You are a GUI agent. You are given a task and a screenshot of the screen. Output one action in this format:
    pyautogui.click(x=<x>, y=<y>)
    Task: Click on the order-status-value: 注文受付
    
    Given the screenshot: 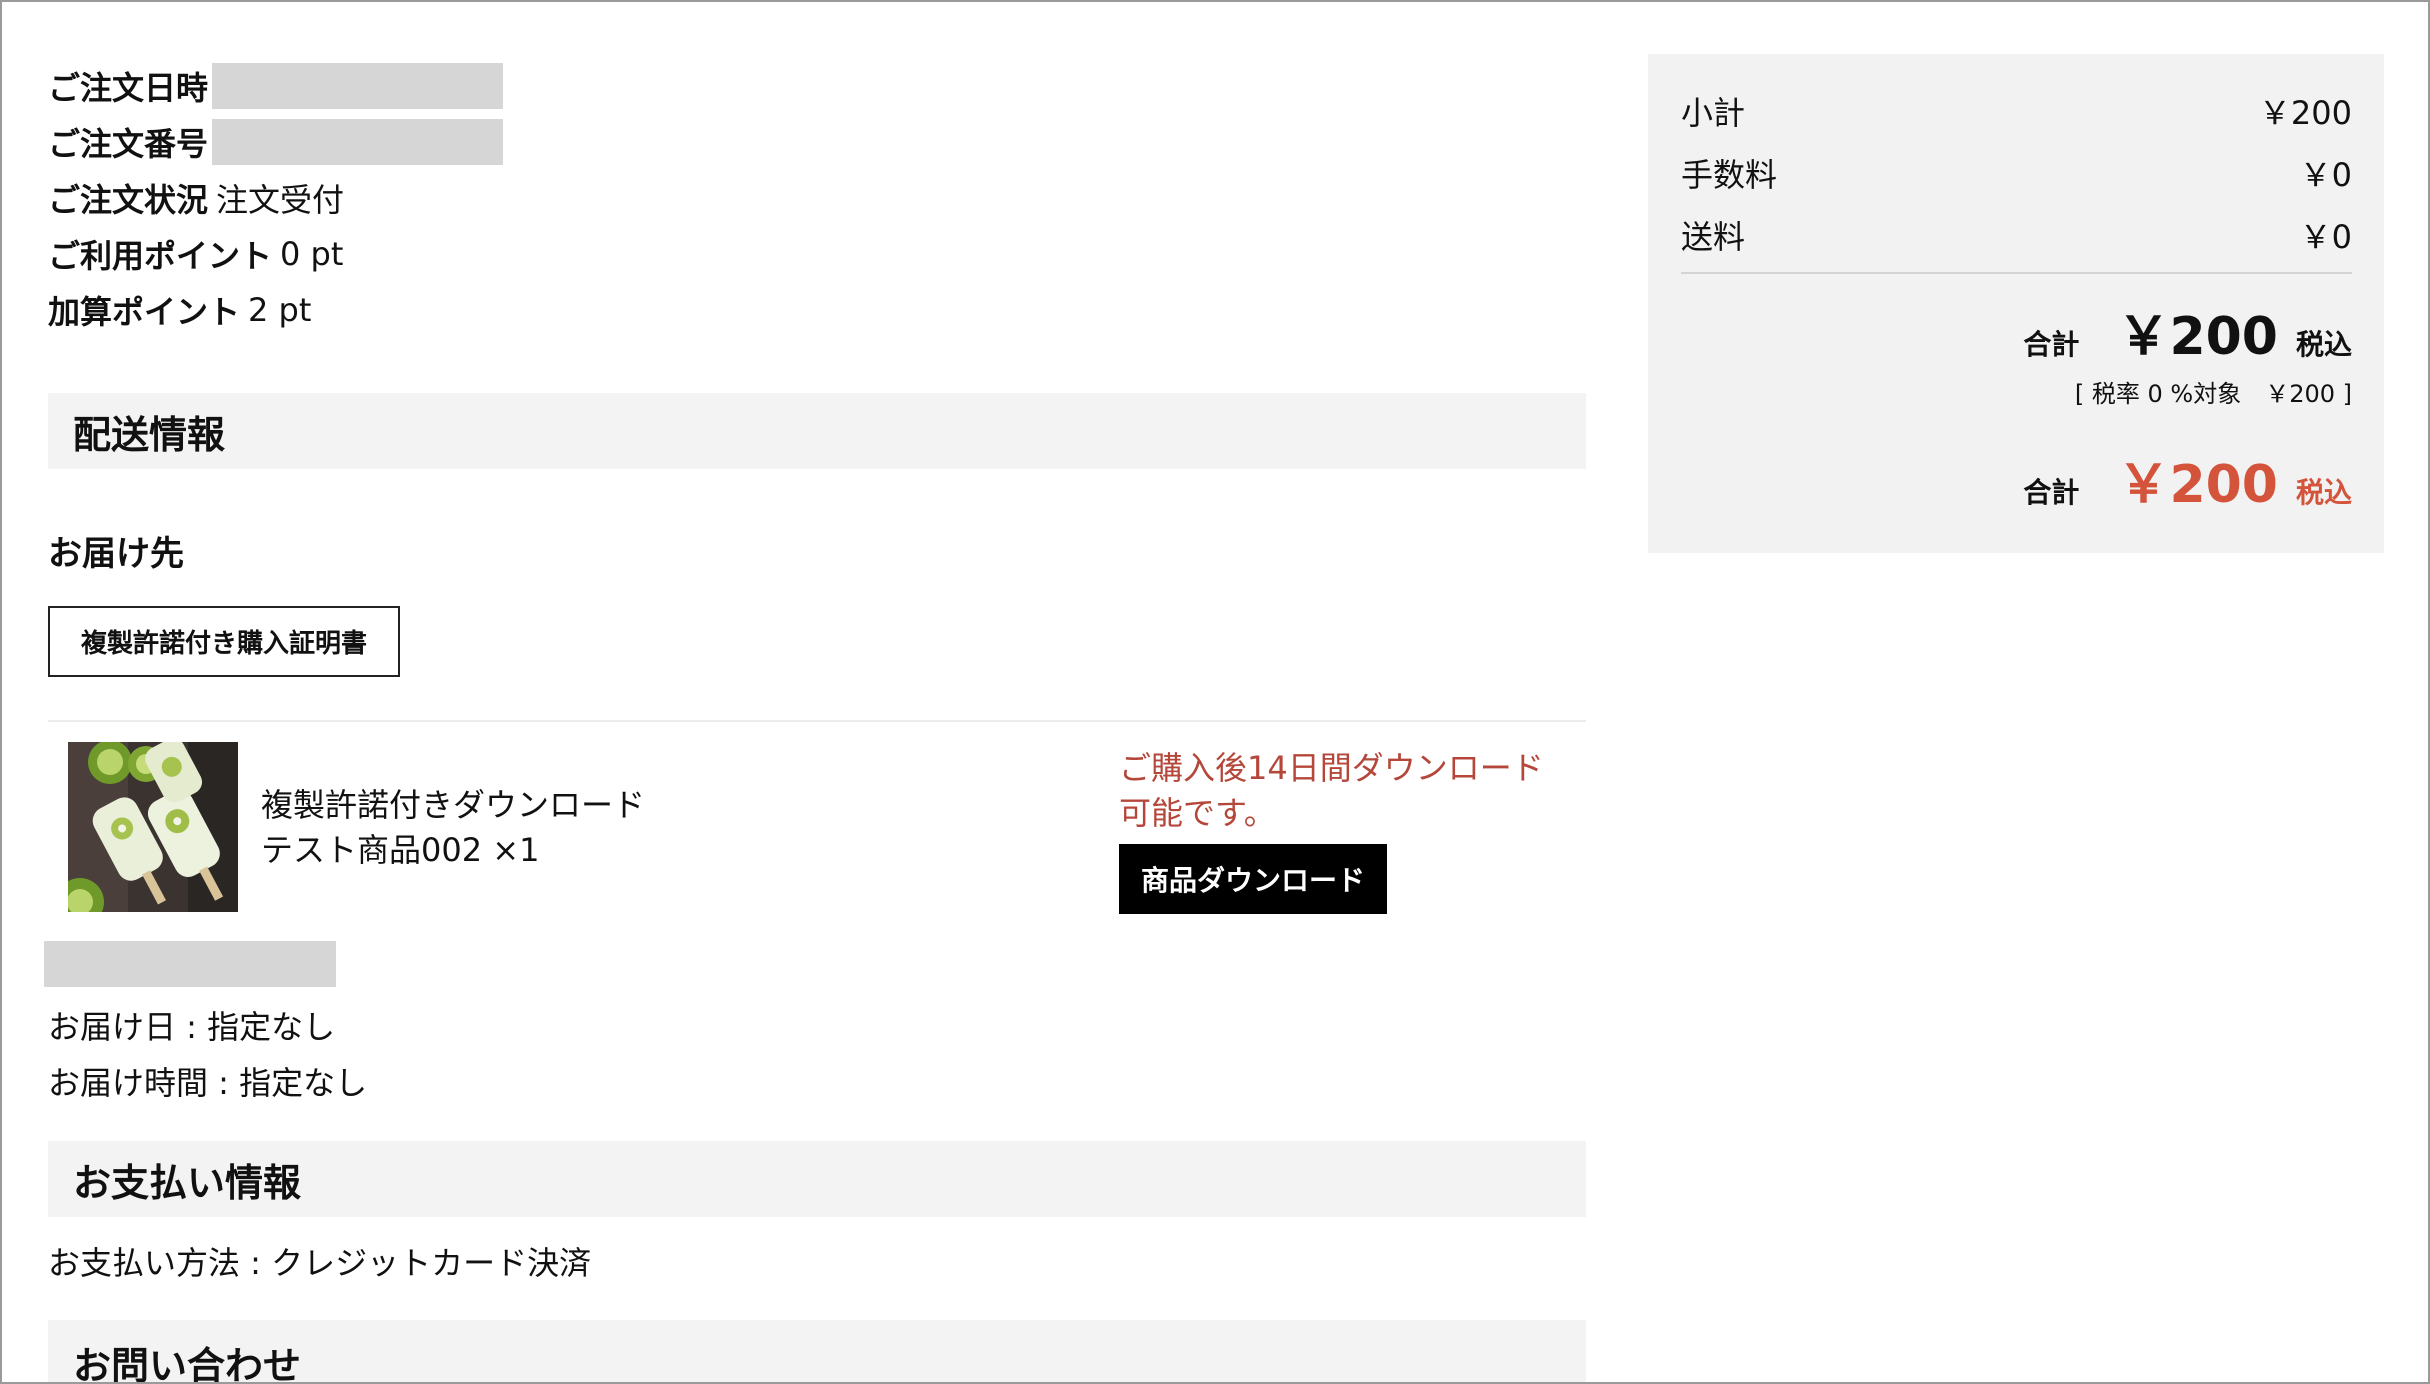 What is the action you would take?
    pyautogui.click(x=280, y=200)
    